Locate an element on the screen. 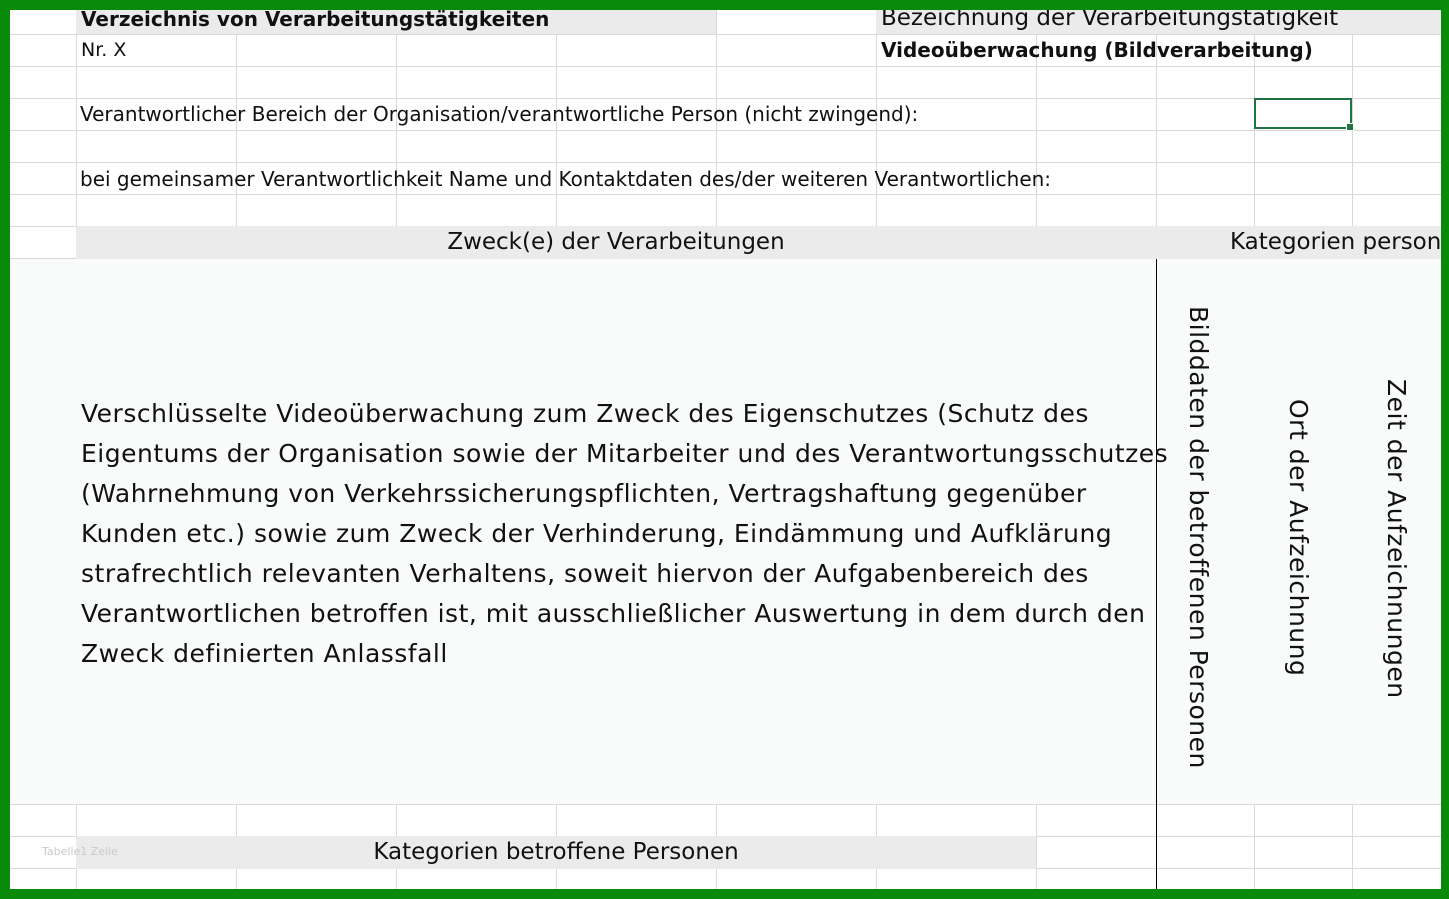 The image size is (1449, 899). vertical-label-time: Zeit der Aufzeichnungen is located at coordinates (1396, 539).